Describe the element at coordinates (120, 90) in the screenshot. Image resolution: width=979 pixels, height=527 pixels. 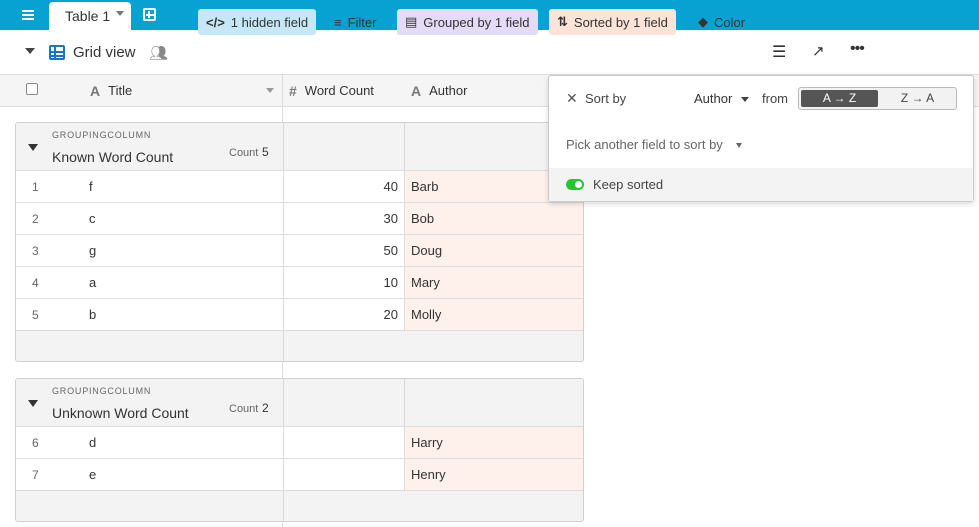
I see `column-label: Title` at that location.